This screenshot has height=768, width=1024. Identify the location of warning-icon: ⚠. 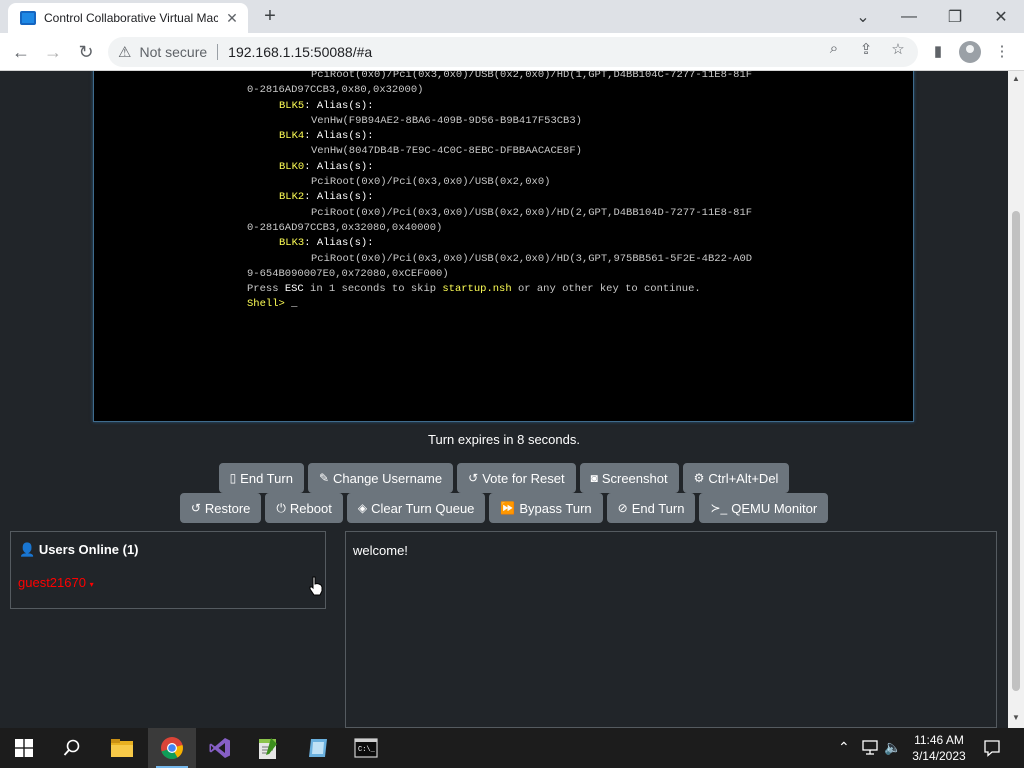
(124, 52).